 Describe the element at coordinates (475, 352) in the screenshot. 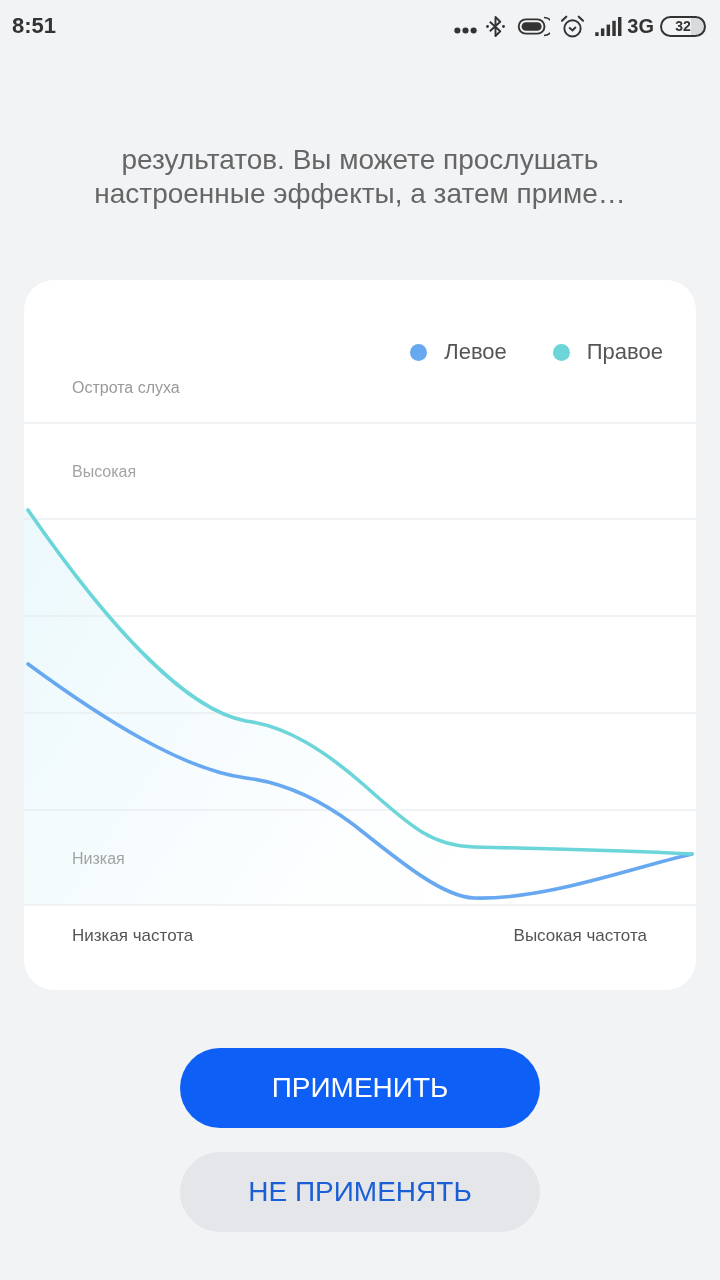

I see `legend-label: Левое` at that location.